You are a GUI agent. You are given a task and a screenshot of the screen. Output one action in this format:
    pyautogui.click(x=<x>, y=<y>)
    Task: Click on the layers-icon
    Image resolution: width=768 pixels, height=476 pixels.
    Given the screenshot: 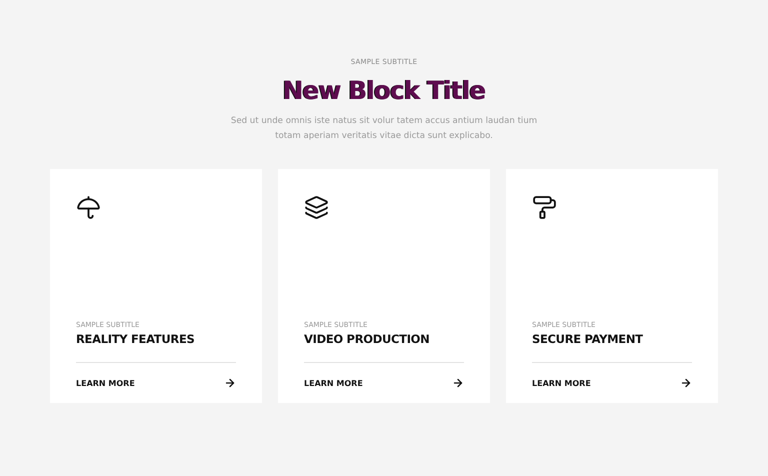 What is the action you would take?
    pyautogui.click(x=316, y=207)
    